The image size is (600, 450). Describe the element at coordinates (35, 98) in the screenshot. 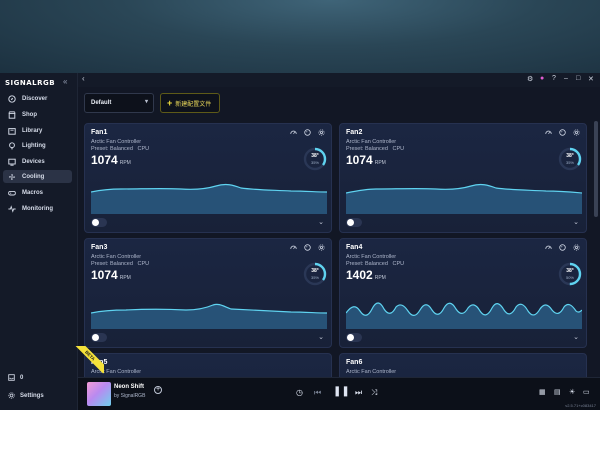

I see `sidebar-item-label: Discover` at that location.